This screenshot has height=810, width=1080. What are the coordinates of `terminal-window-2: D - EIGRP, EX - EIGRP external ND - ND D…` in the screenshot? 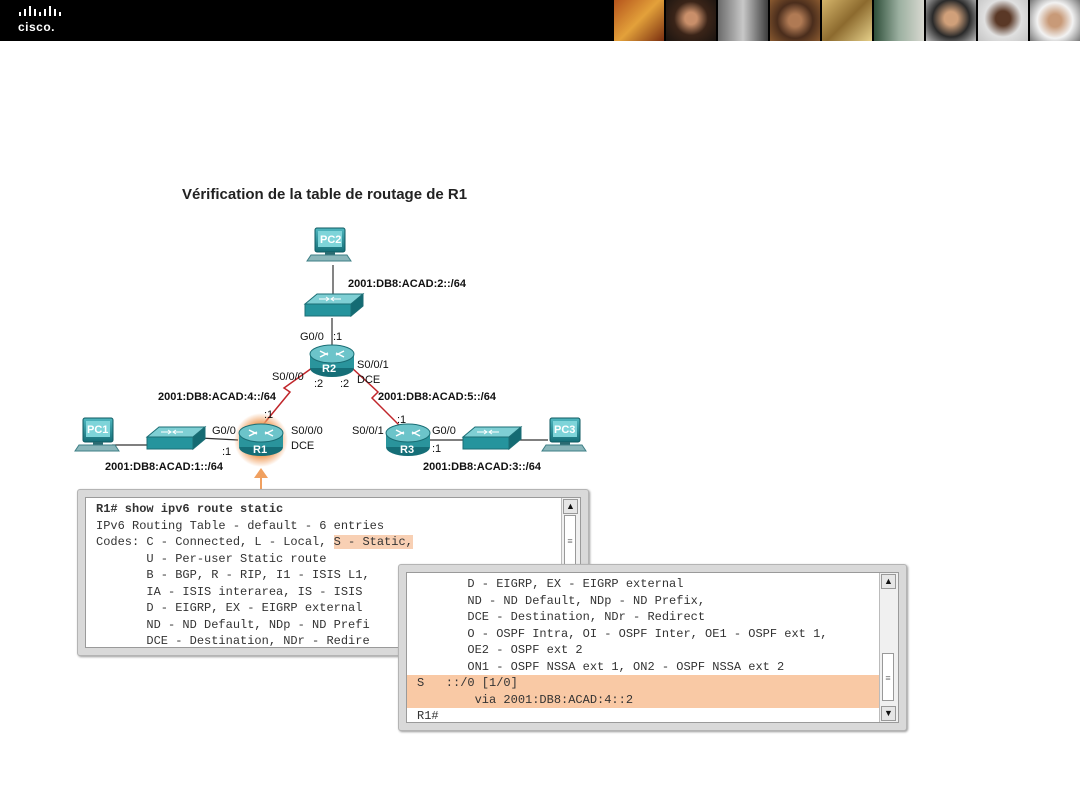 It's located at (652, 647).